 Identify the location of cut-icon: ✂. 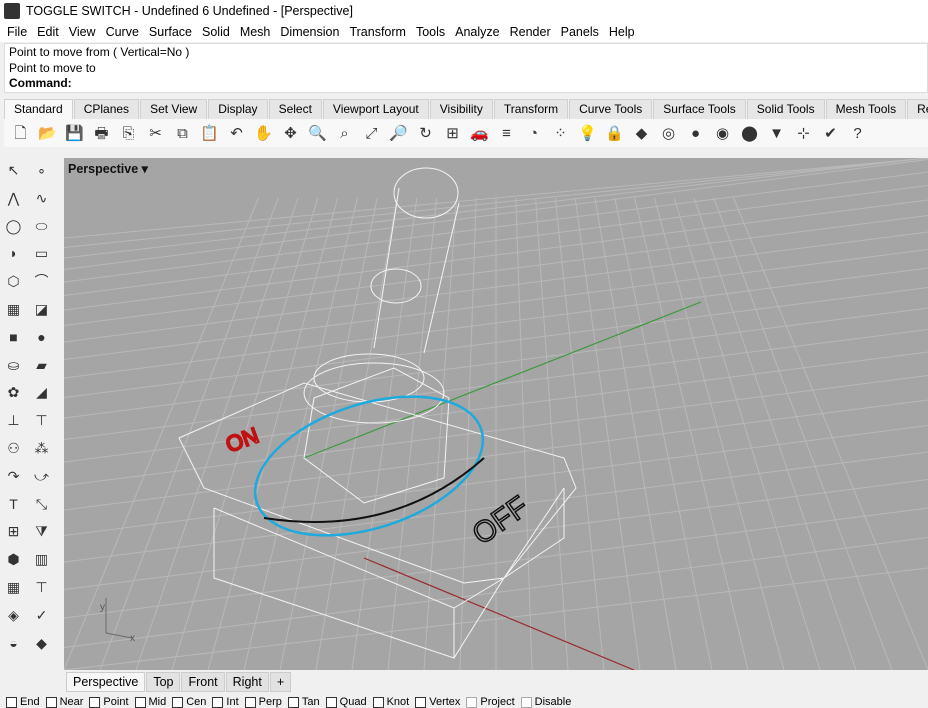
(155, 133).